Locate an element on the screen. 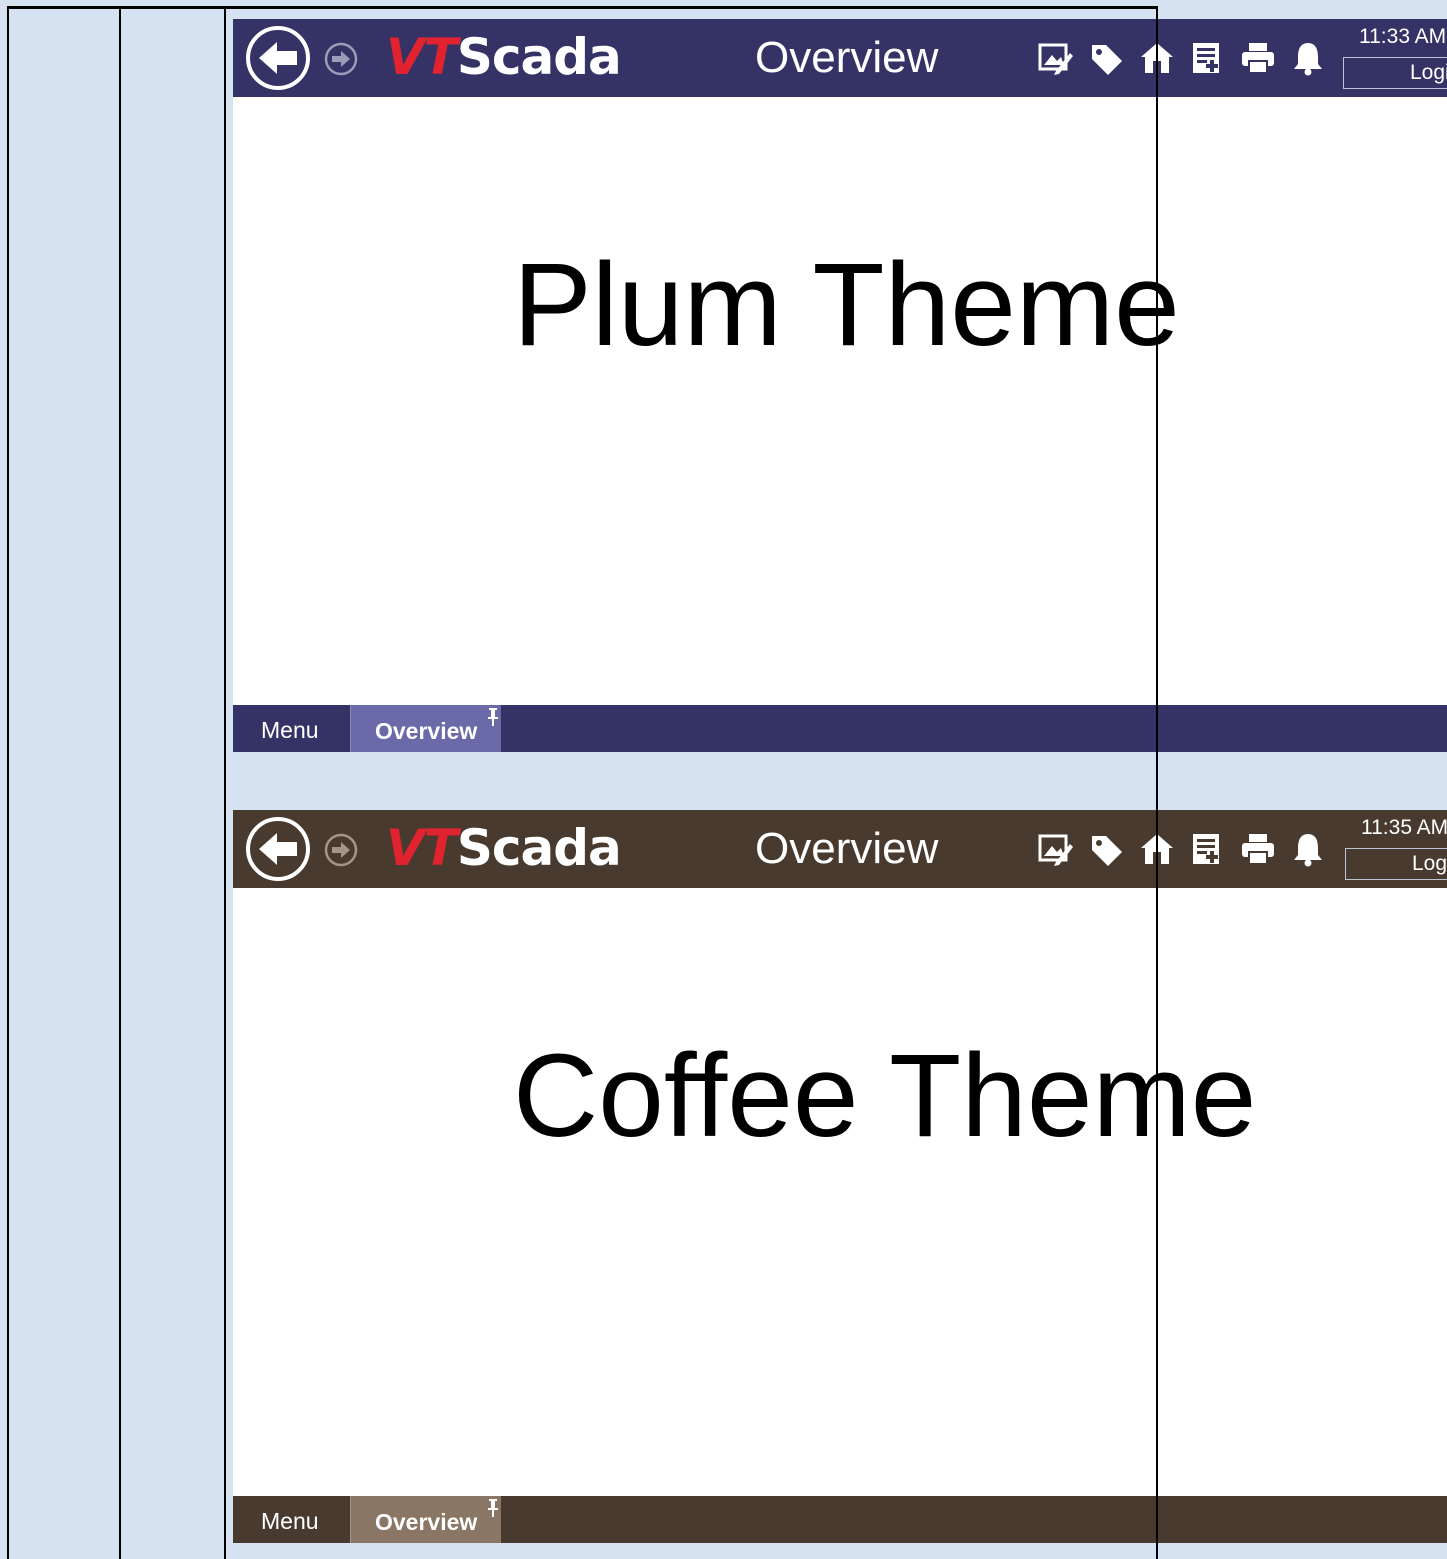  clock-time: 11:35 AM is located at coordinates (1404, 827).